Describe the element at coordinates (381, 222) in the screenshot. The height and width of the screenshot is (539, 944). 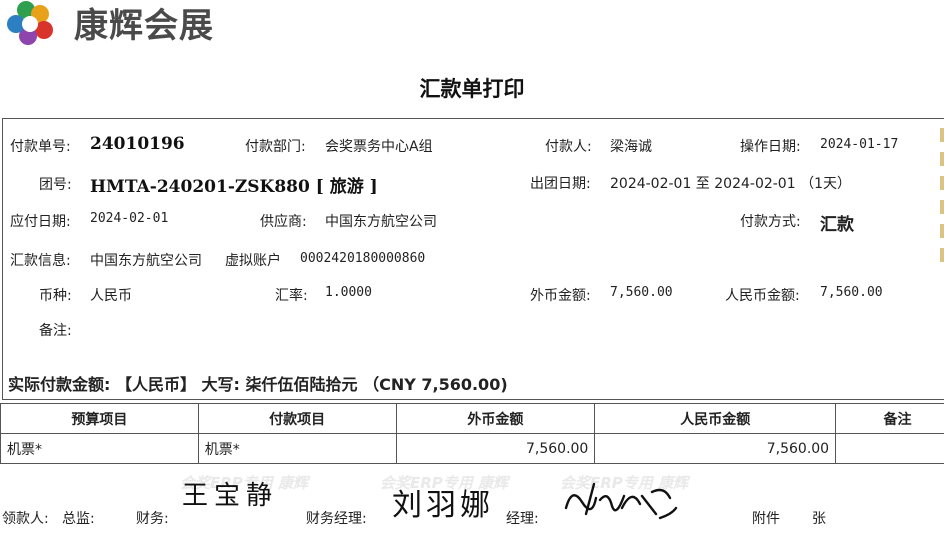
I see `supplier-value: 中国东方航空公司` at that location.